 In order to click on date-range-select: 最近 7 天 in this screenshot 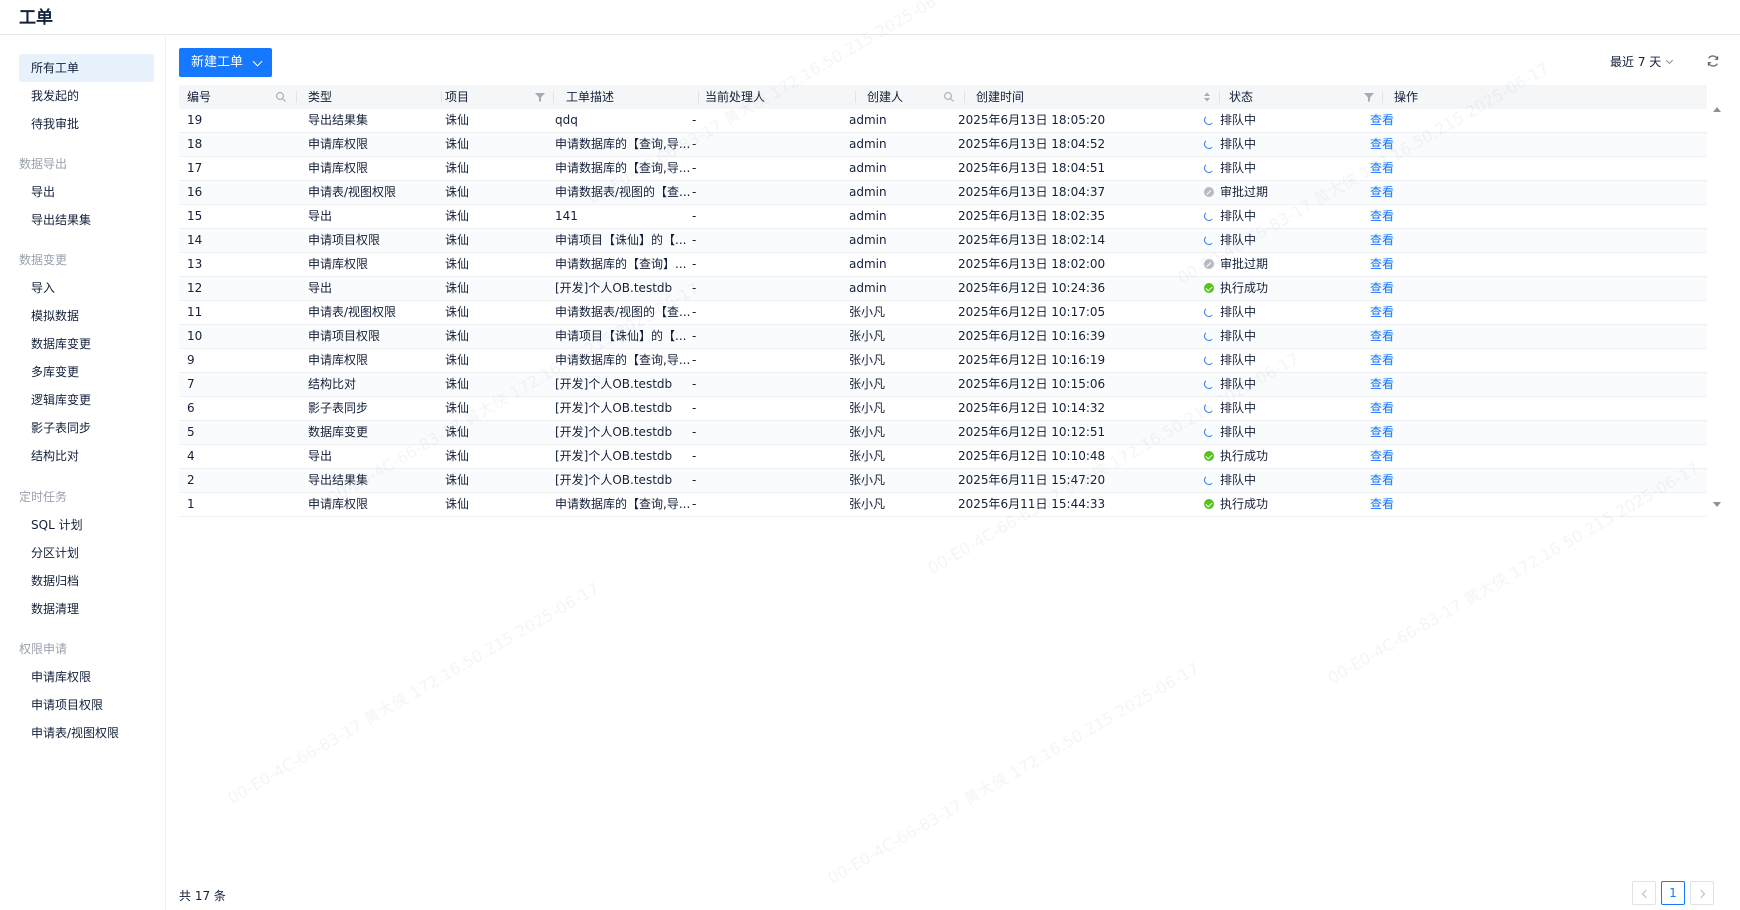, I will do `click(1642, 61)`.